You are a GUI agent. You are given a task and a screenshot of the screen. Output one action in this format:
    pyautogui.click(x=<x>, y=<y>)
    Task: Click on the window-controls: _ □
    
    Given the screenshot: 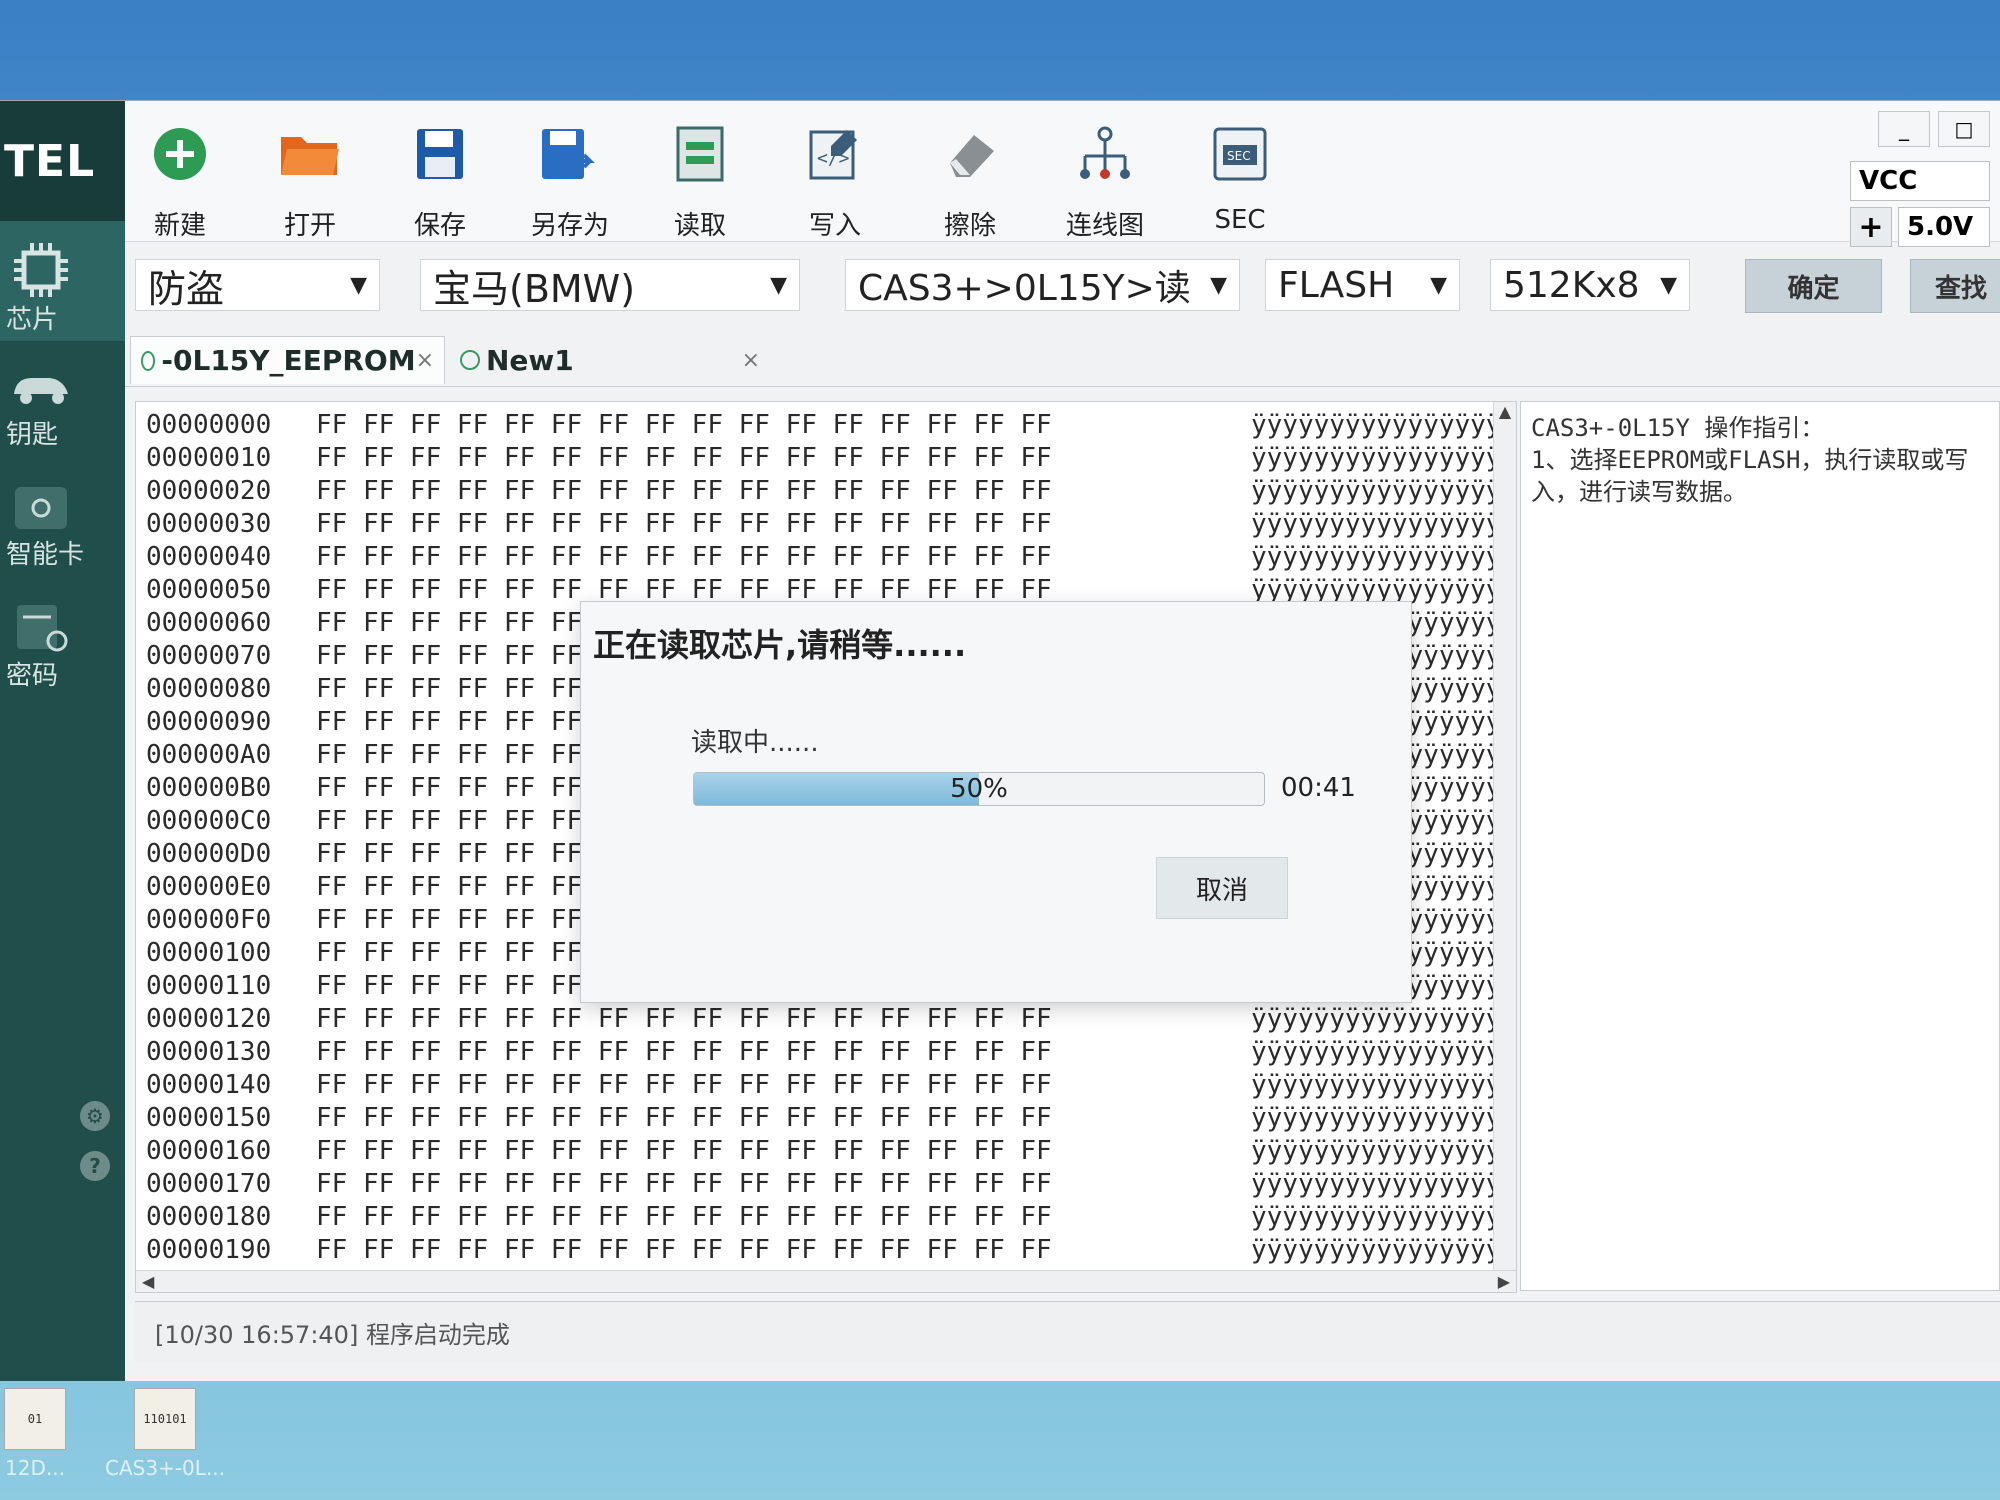 What is the action you would take?
    pyautogui.click(x=1934, y=129)
    